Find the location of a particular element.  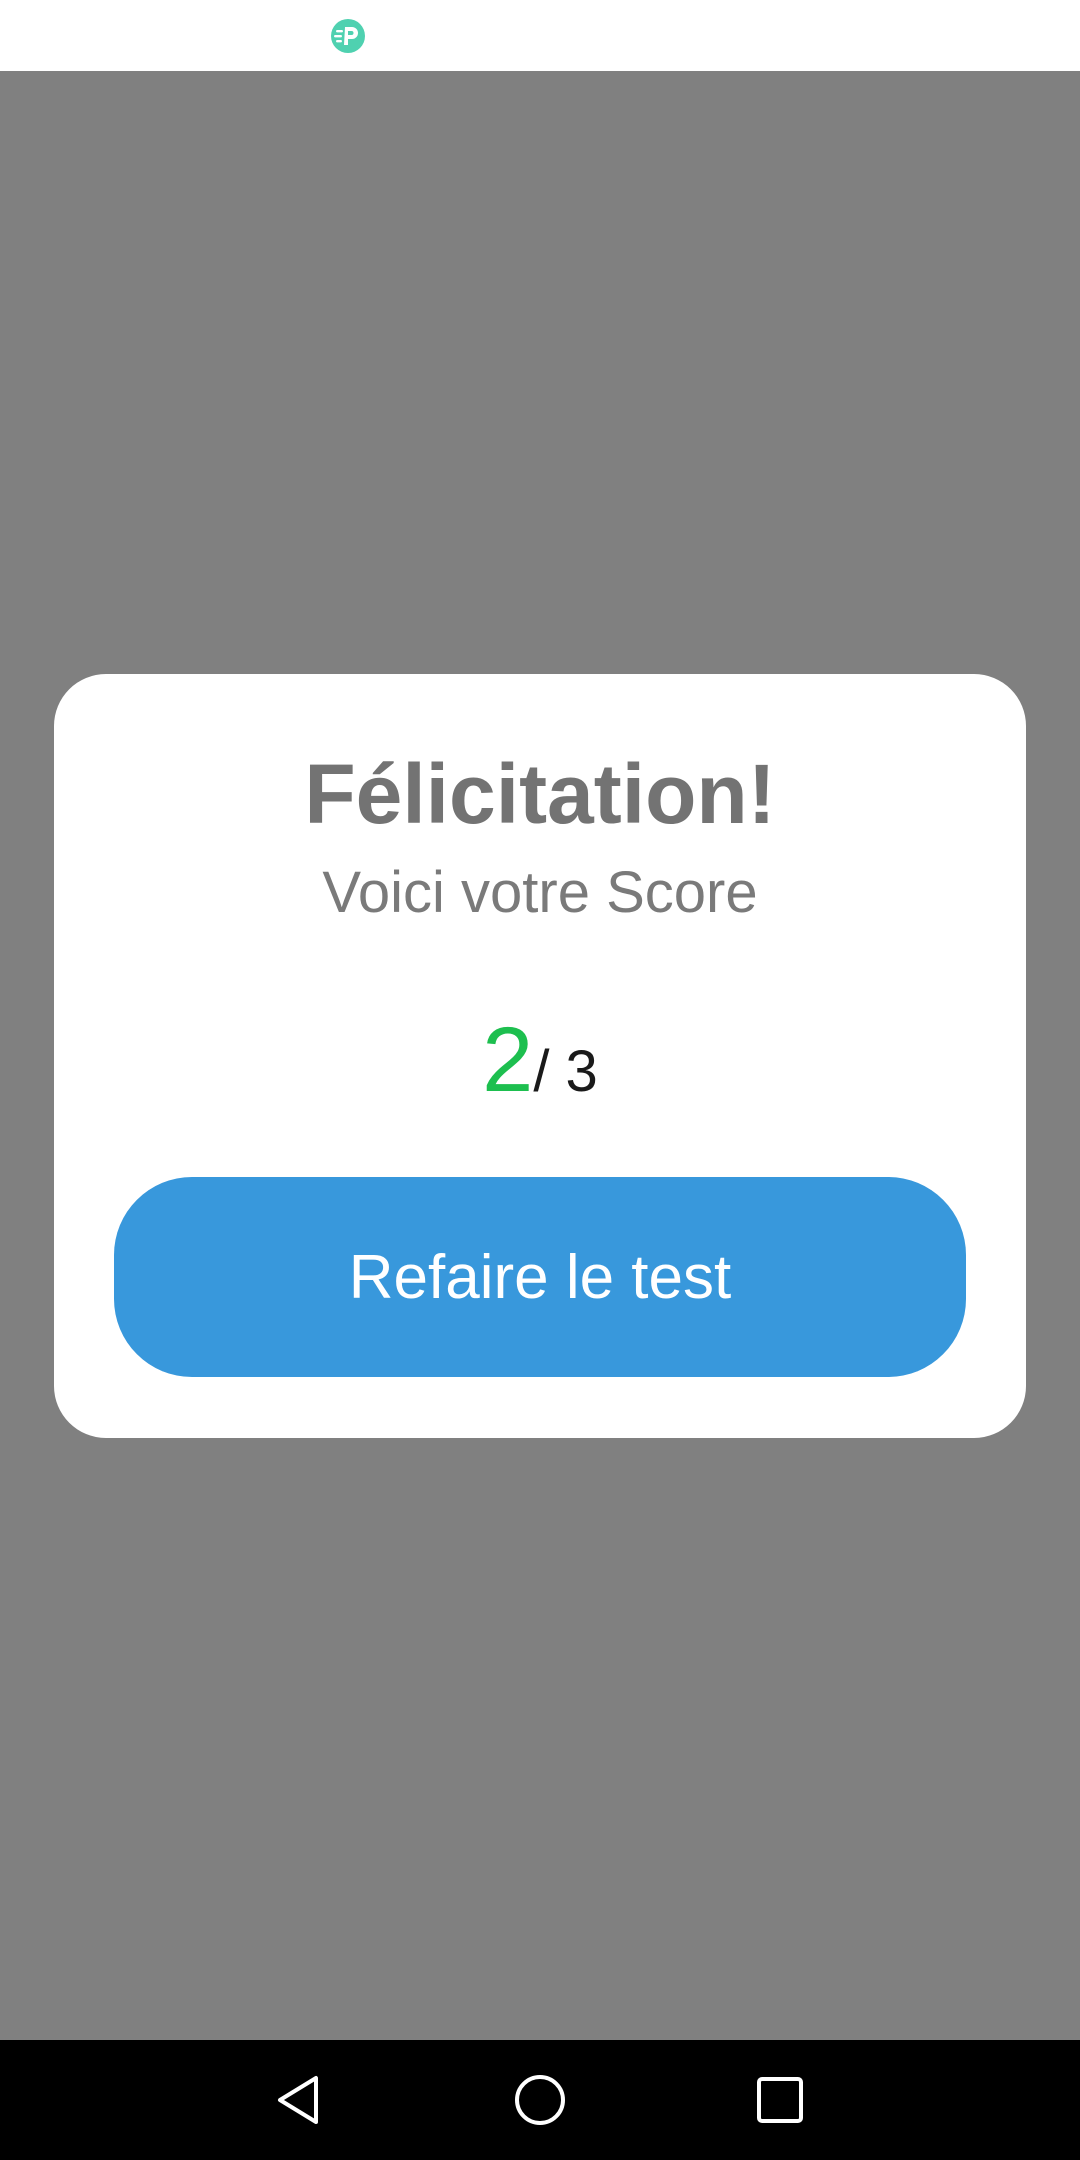

recents-icon is located at coordinates (780, 2100).